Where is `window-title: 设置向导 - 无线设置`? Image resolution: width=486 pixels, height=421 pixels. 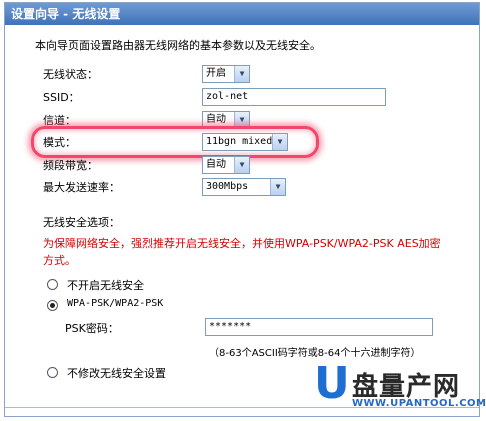 window-title: 设置向导 - 无线设置 is located at coordinates (242, 14).